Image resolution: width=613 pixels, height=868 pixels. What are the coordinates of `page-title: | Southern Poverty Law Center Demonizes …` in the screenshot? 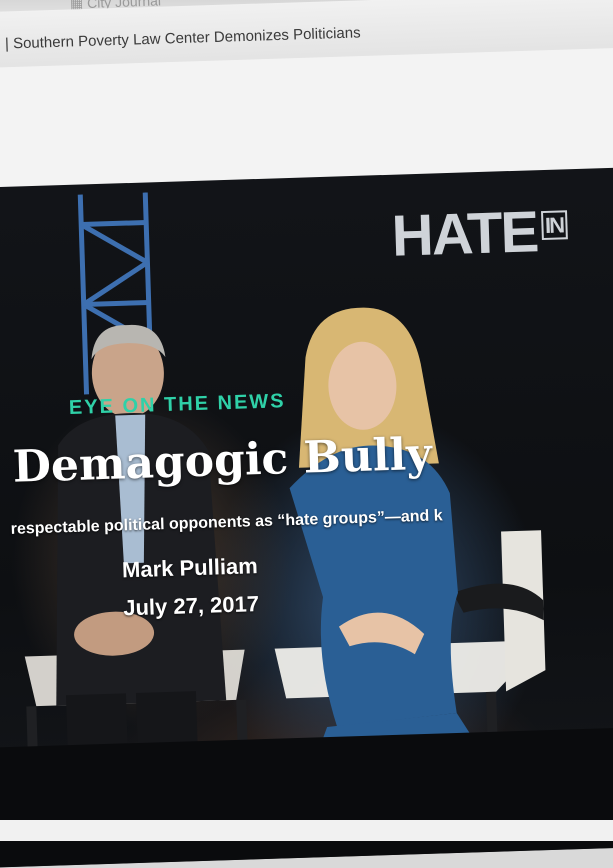 It's located at (182, 38).